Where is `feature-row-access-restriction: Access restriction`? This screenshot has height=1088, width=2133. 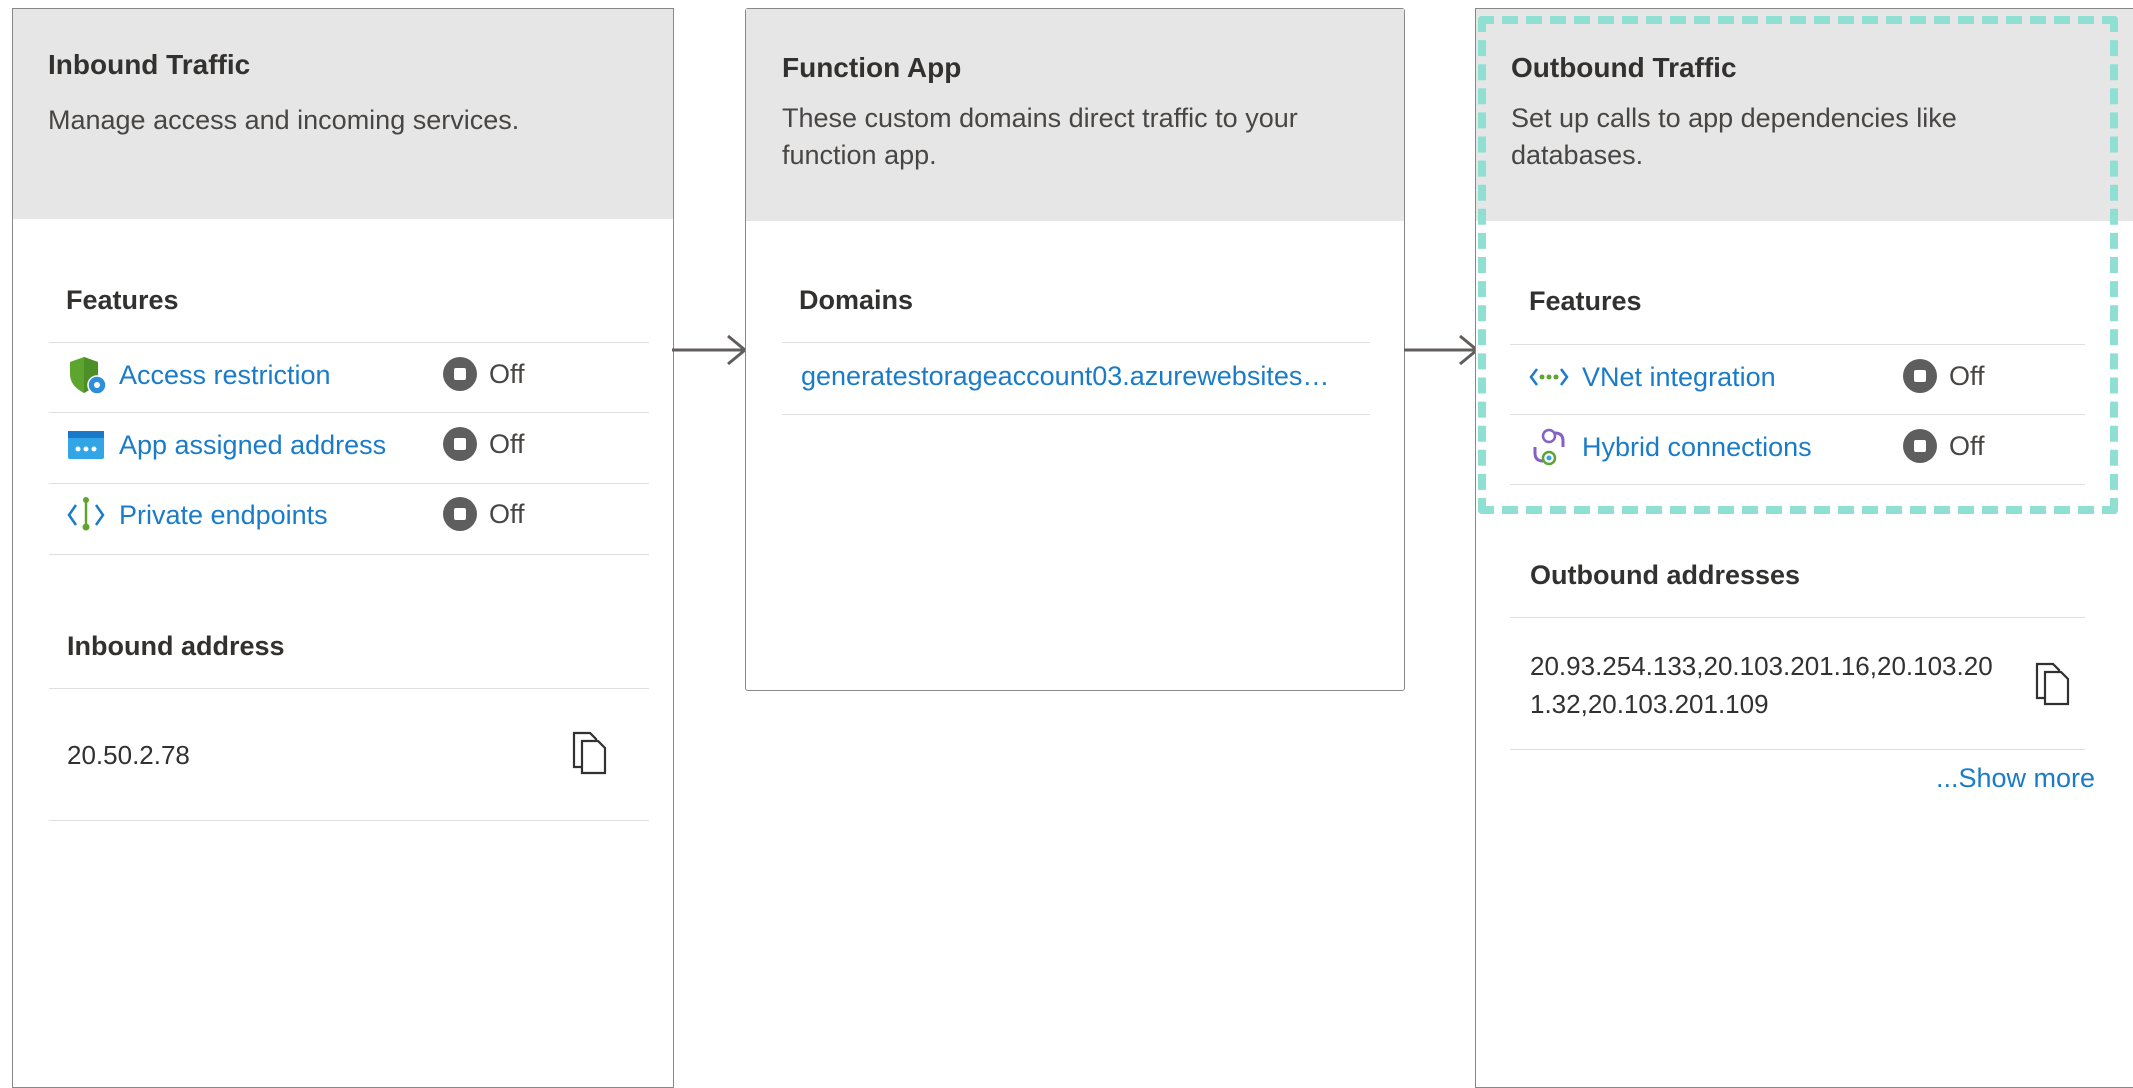
feature-row-access-restriction: Access restriction is located at coordinates (198, 375).